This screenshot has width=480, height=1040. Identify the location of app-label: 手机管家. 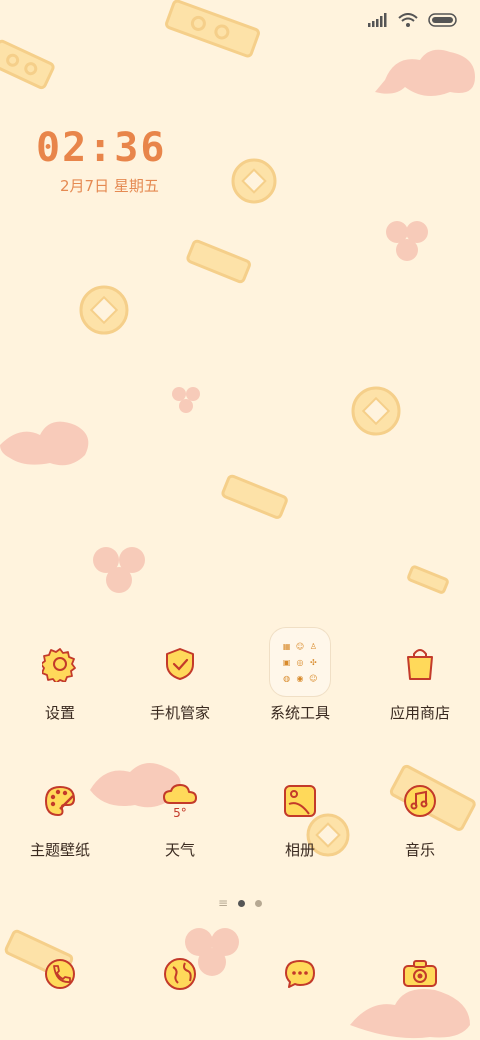
(179, 713).